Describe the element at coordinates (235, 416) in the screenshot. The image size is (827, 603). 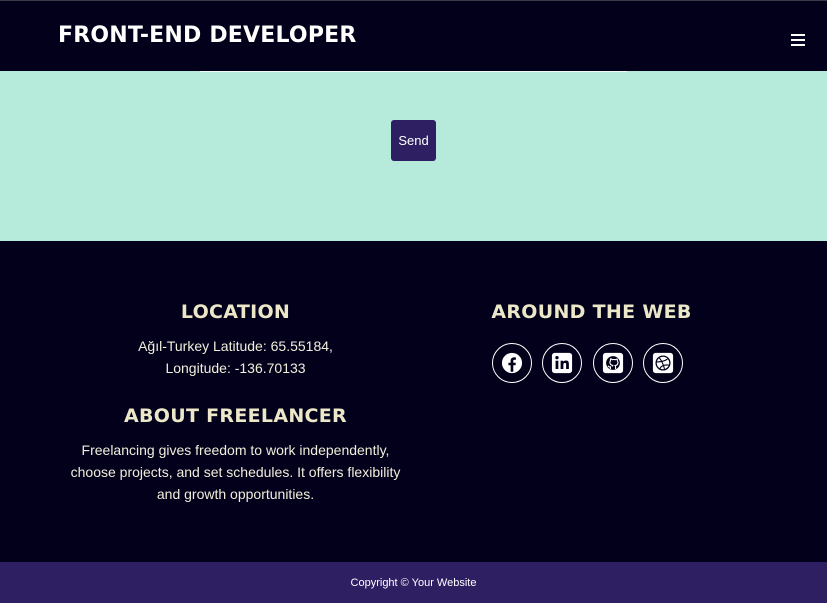
I see `about-heading: ABOUT FREELANCER` at that location.